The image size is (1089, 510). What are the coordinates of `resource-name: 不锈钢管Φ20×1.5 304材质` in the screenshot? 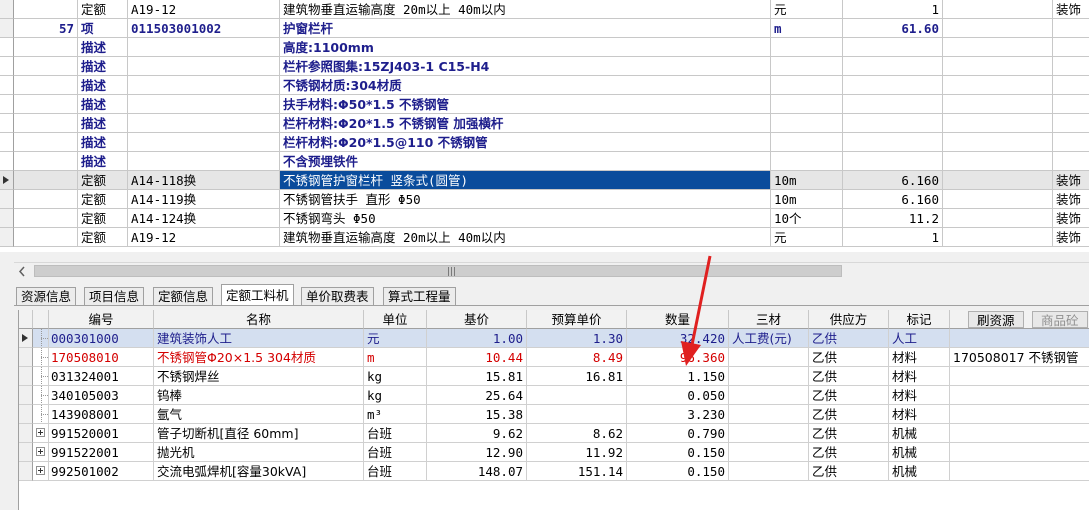 It's located at (259, 357).